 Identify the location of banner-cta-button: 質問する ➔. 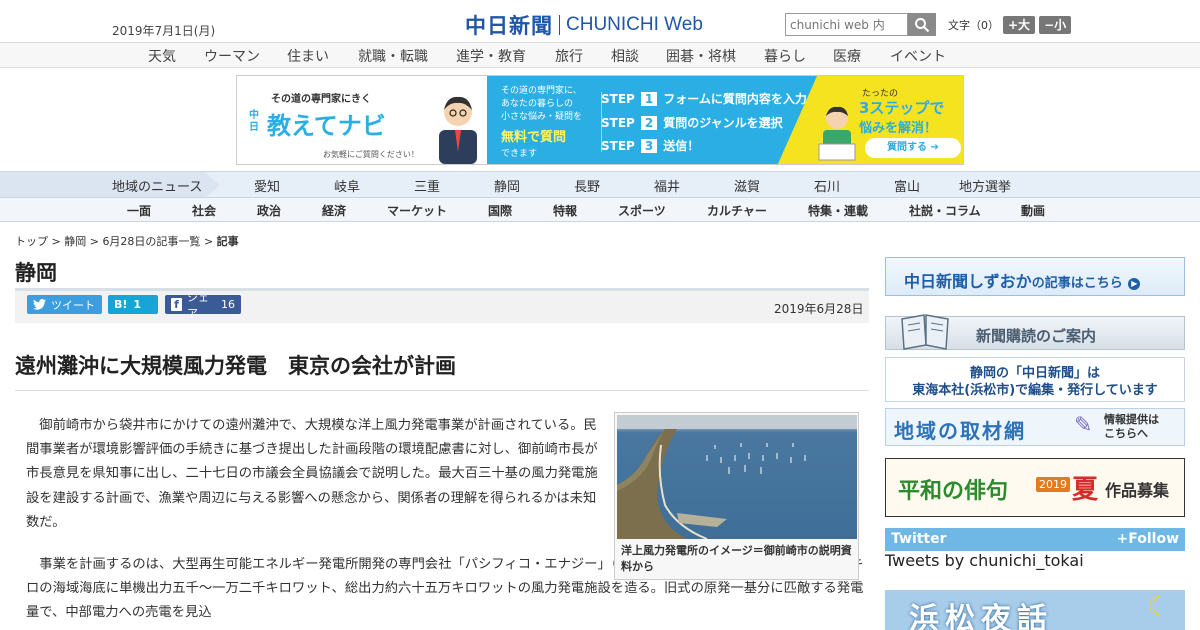
(913, 148).